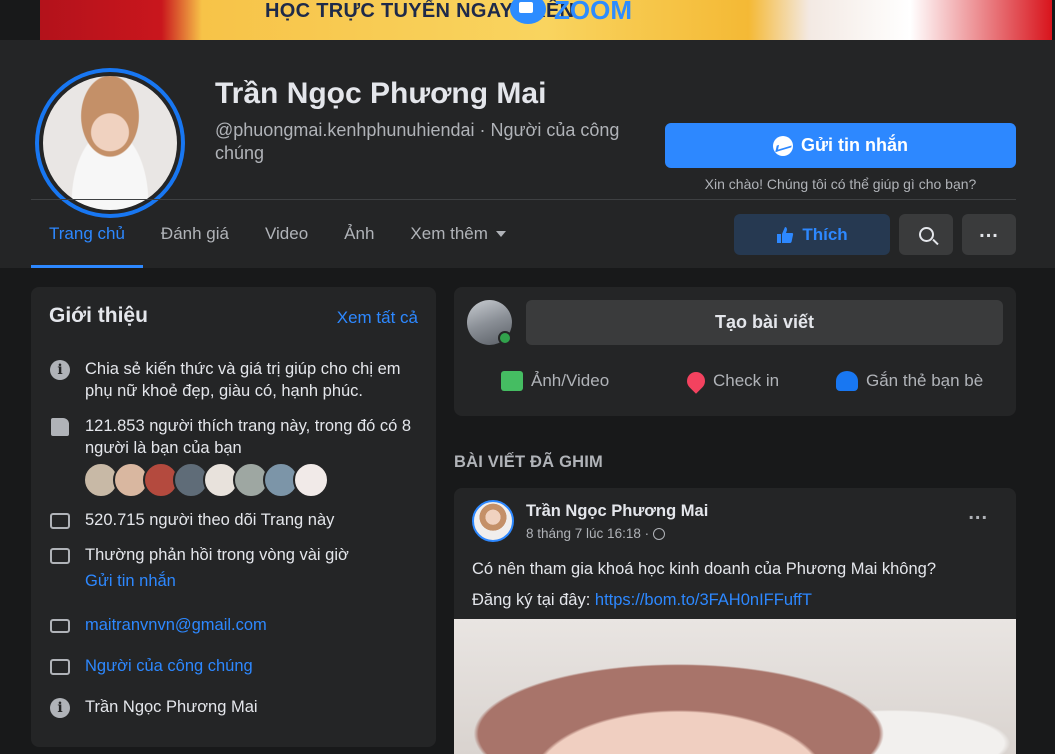 This screenshot has width=1055, height=754. I want to click on response-text: Thường phản hồi trong vòng vài giờ, so click(217, 555).